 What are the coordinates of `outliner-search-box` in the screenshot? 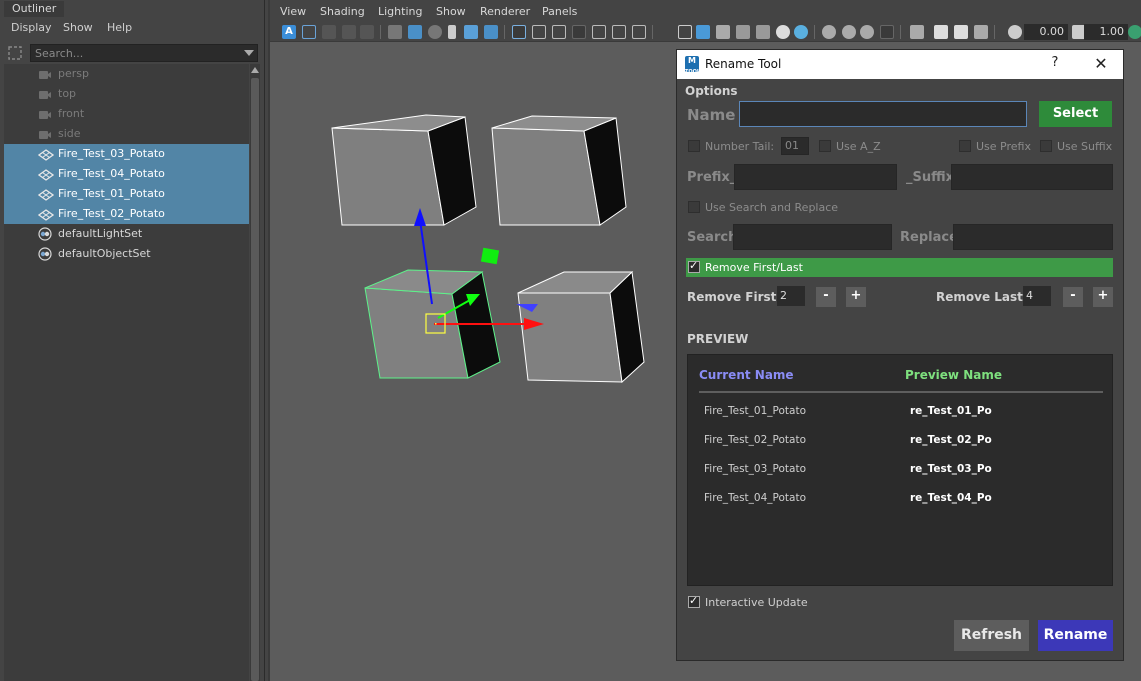 It's located at (144, 53).